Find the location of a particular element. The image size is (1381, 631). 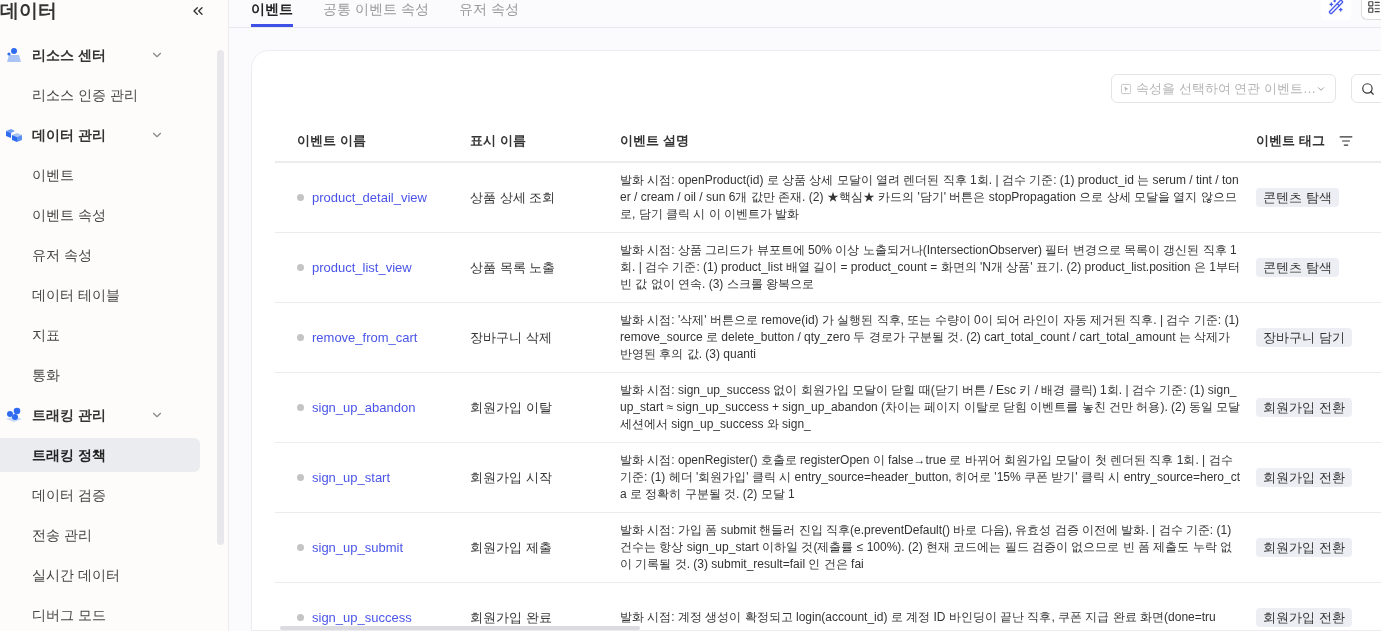

table-cell: 회원가입 완료 is located at coordinates (511, 617).